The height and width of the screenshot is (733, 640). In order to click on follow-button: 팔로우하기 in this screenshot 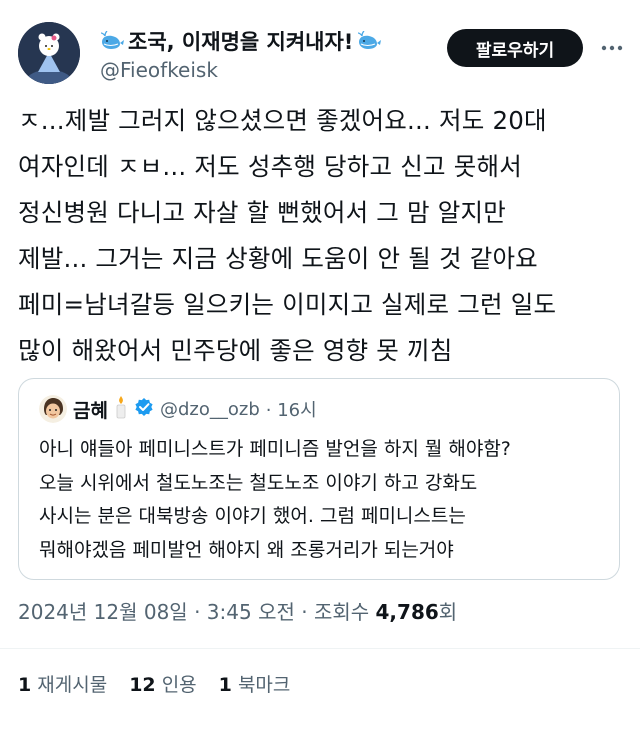, I will do `click(515, 48)`.